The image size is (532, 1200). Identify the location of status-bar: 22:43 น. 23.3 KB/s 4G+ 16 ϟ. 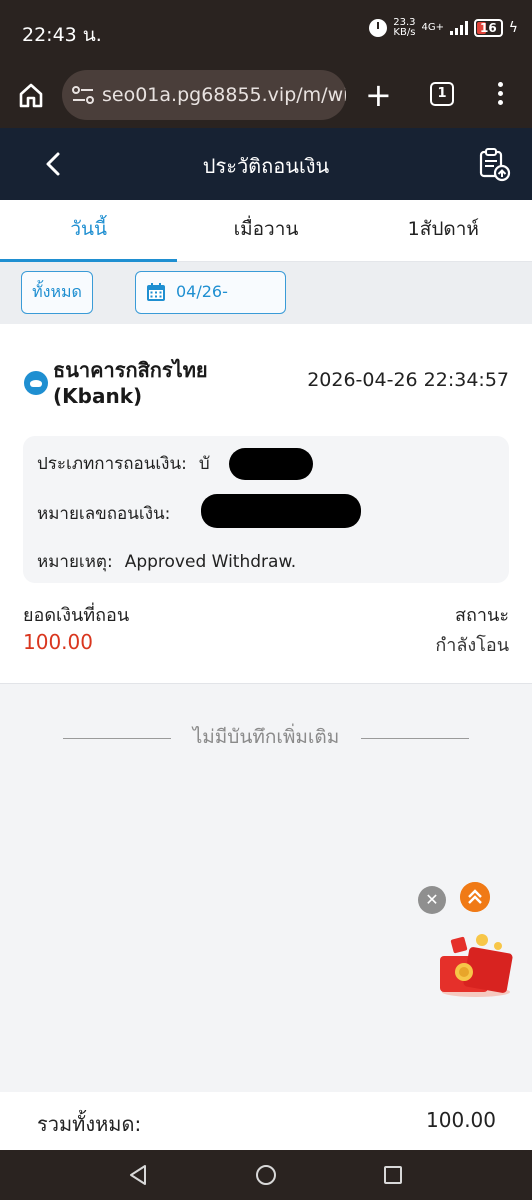
(266, 31).